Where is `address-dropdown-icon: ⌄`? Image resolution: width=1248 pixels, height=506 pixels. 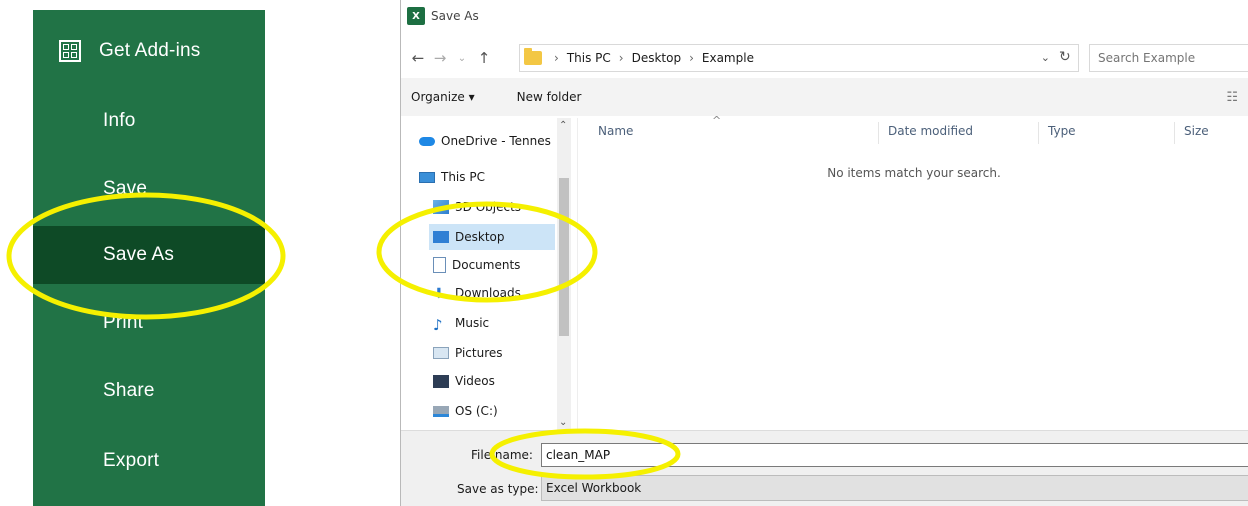 address-dropdown-icon: ⌄ is located at coordinates (1045, 57).